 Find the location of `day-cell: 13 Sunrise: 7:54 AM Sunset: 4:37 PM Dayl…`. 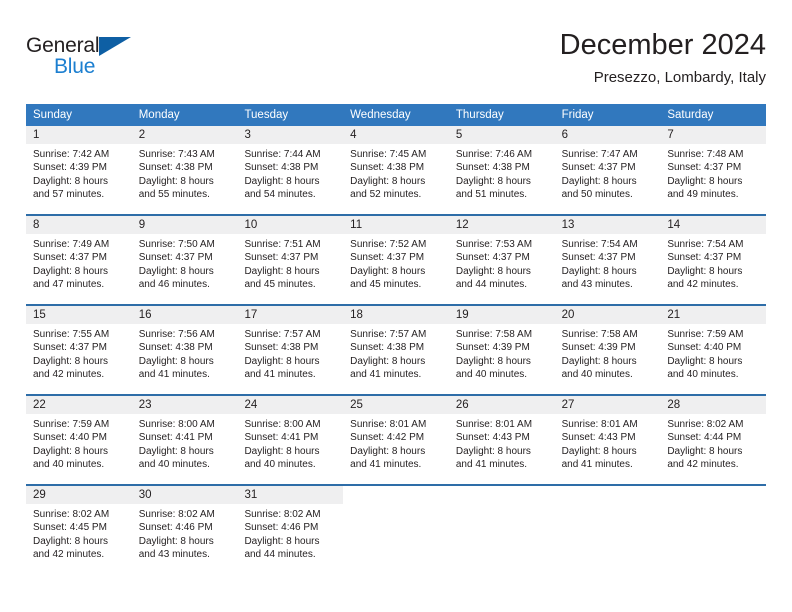

day-cell: 13 Sunrise: 7:54 AM Sunset: 4:37 PM Dayl… is located at coordinates (607, 260).